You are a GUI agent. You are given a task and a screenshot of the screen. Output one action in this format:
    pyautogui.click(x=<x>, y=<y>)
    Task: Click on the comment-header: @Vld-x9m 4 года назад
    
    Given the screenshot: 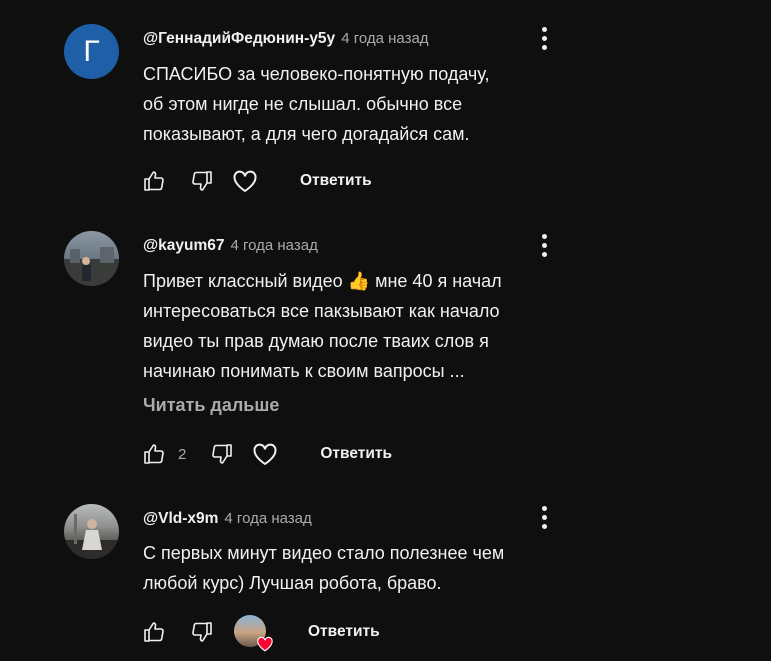 What is the action you would take?
    pyautogui.click(x=227, y=519)
    